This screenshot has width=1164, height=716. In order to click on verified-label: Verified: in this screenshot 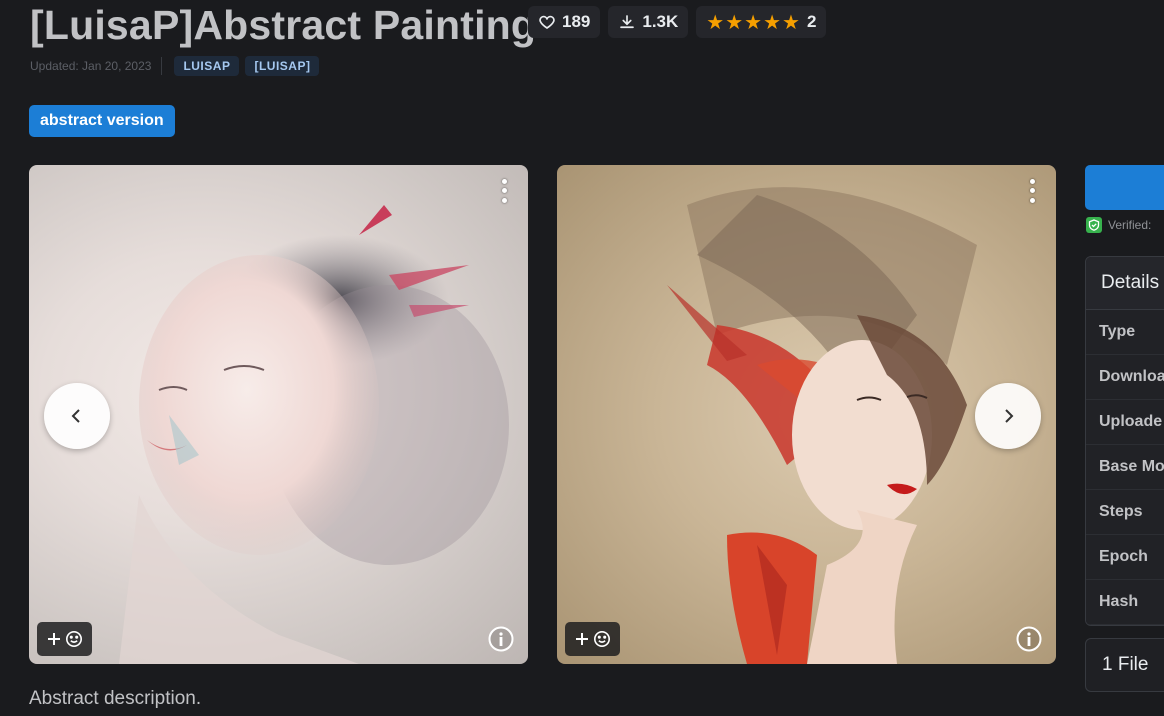, I will do `click(1130, 225)`.